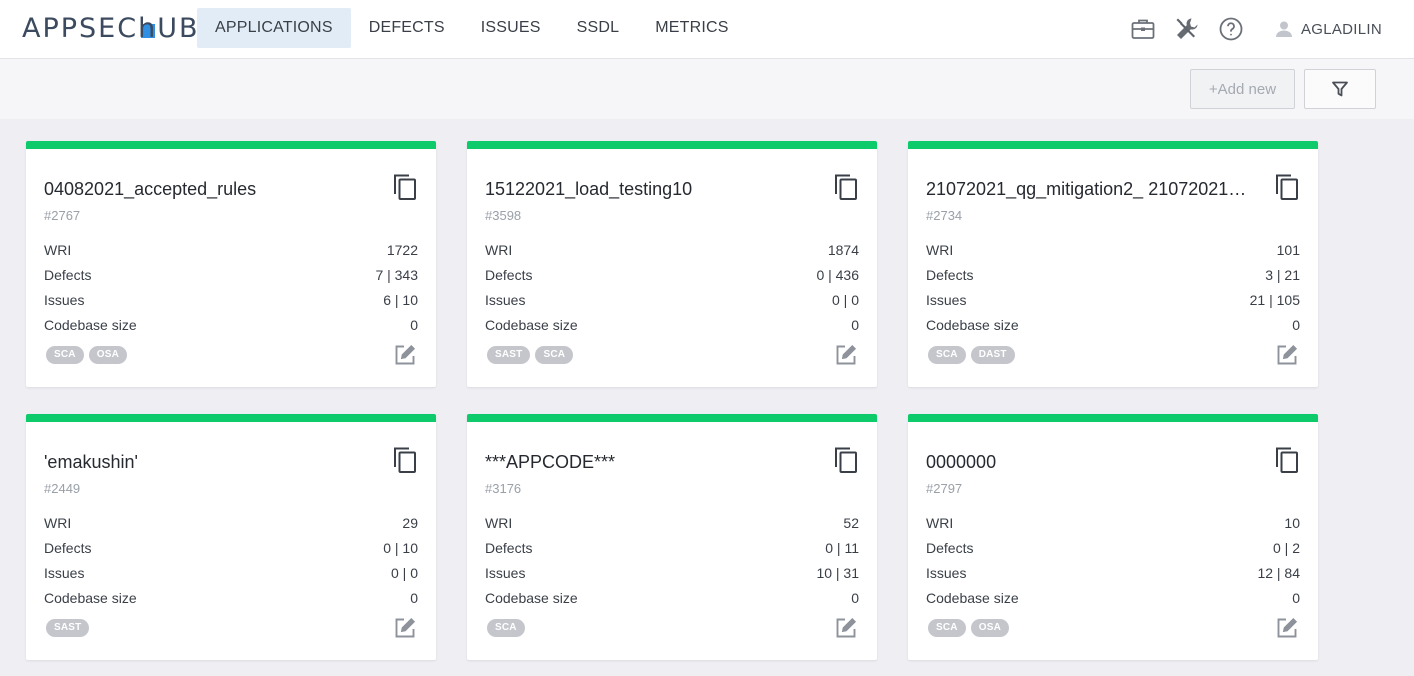 The image size is (1414, 676). What do you see at coordinates (974, 355) in the screenshot?
I see `card-tags: SCA DAST` at bounding box center [974, 355].